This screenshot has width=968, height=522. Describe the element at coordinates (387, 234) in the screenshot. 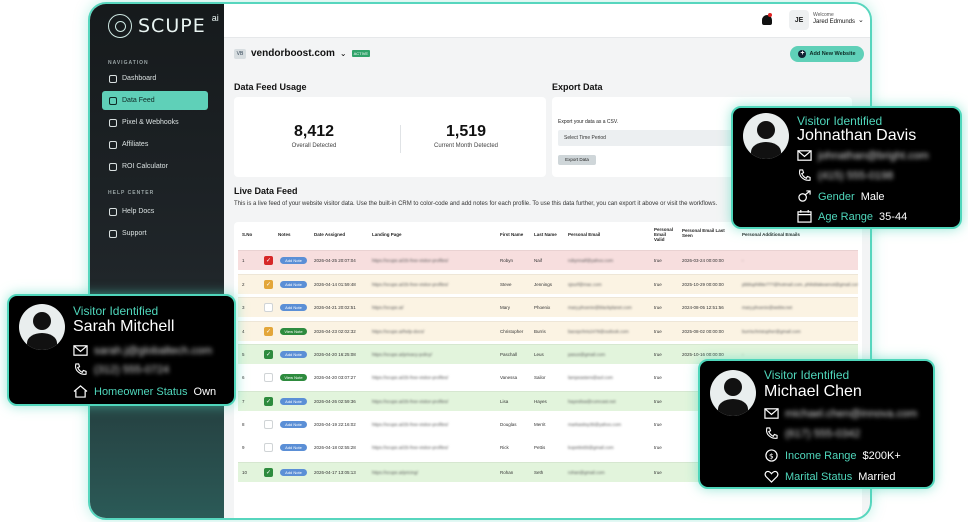

I see `column-header: Landing Page` at that location.